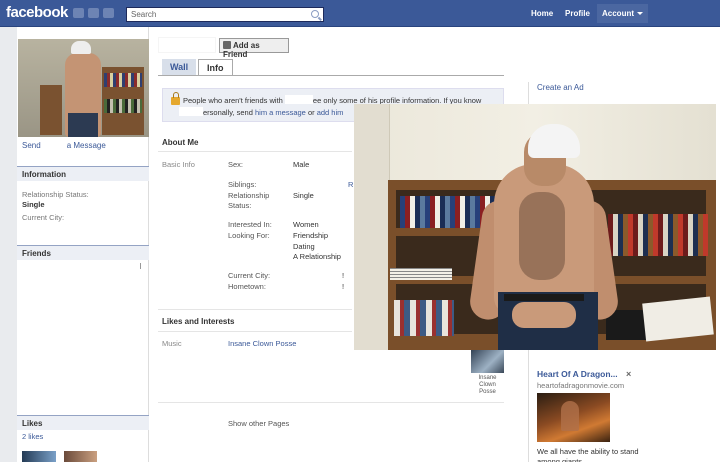  What do you see at coordinates (215, 67) in the screenshot?
I see `tab-info: Info` at bounding box center [215, 67].